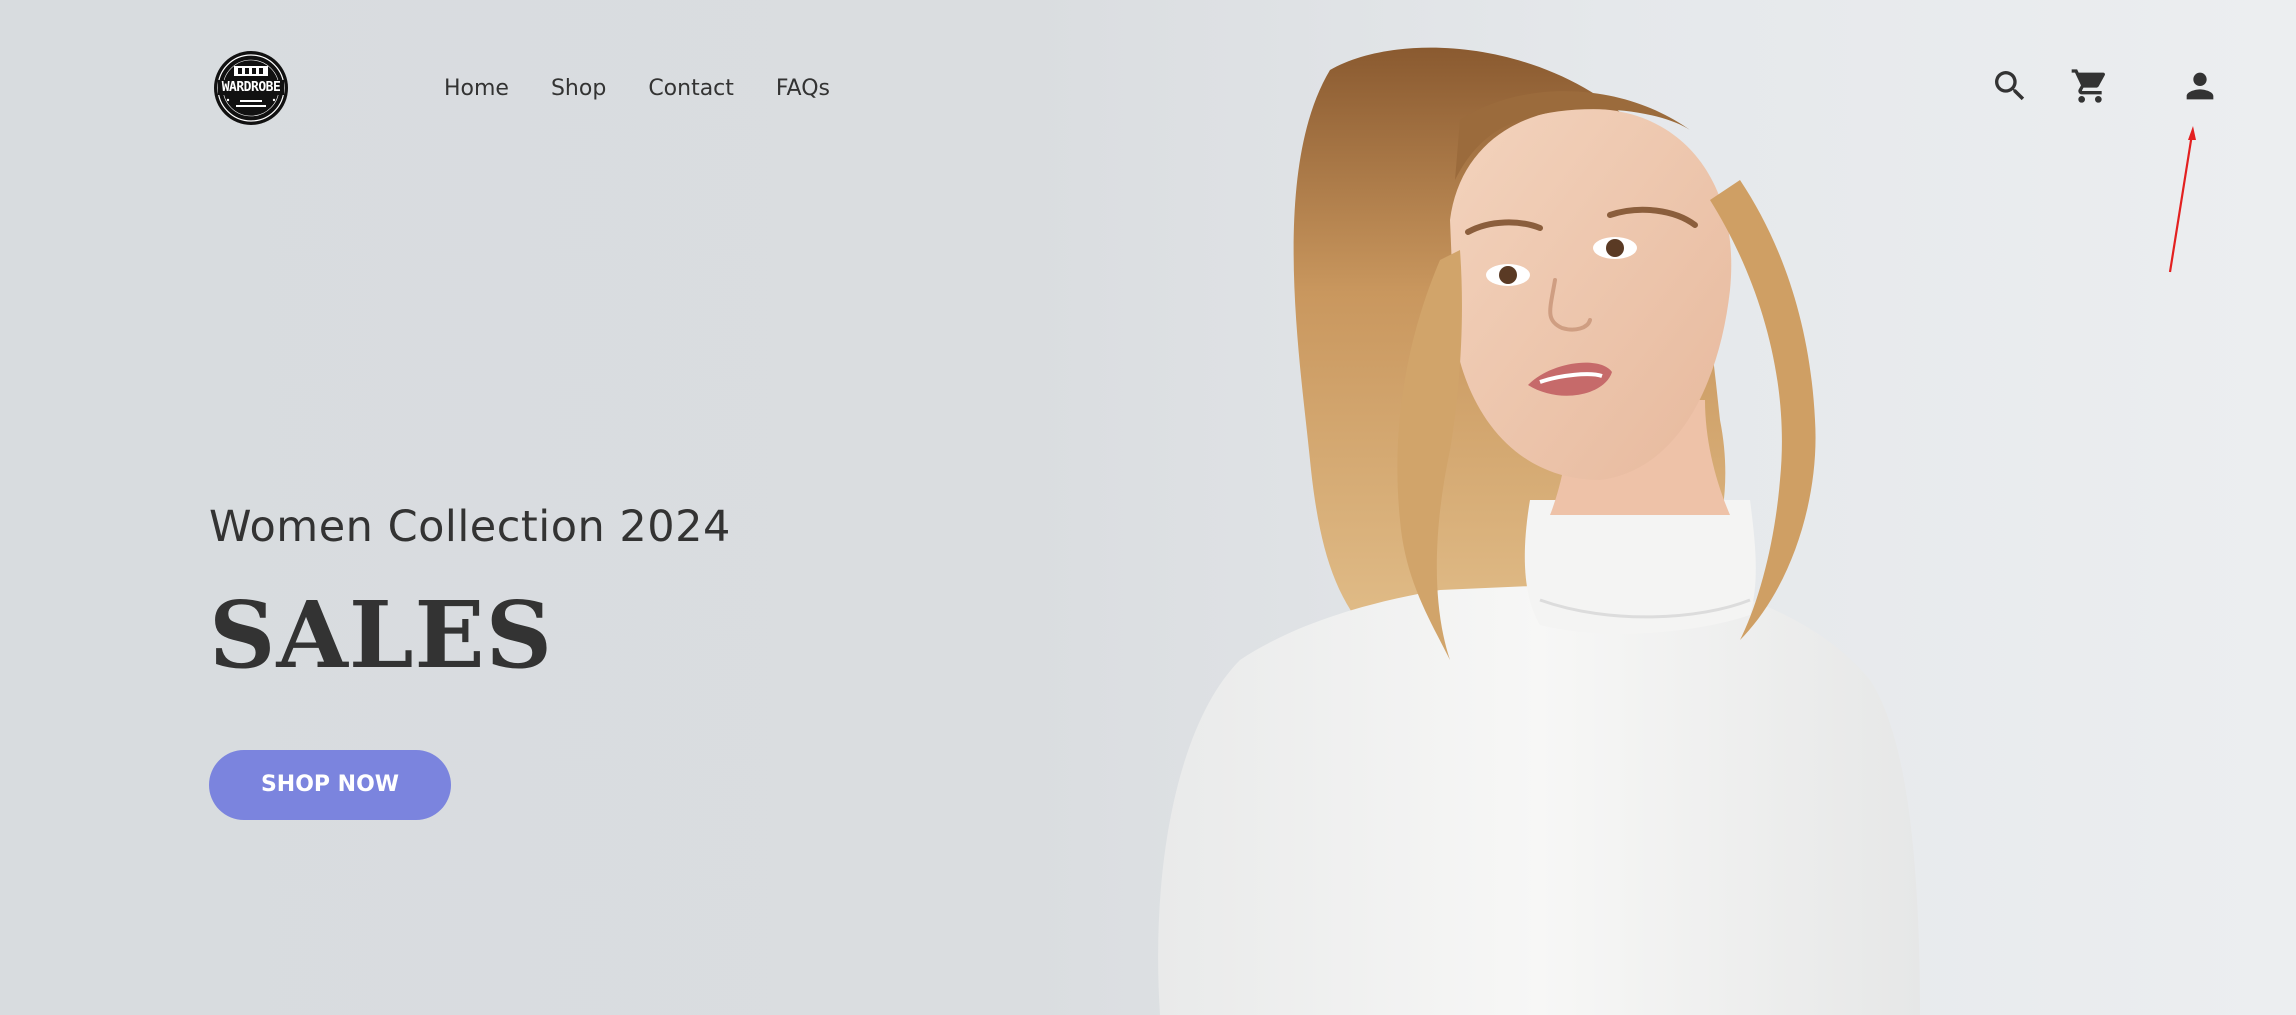 The width and height of the screenshot is (2296, 1015). What do you see at coordinates (330, 785) in the screenshot?
I see `shop-now-button: SHOP NOW` at bounding box center [330, 785].